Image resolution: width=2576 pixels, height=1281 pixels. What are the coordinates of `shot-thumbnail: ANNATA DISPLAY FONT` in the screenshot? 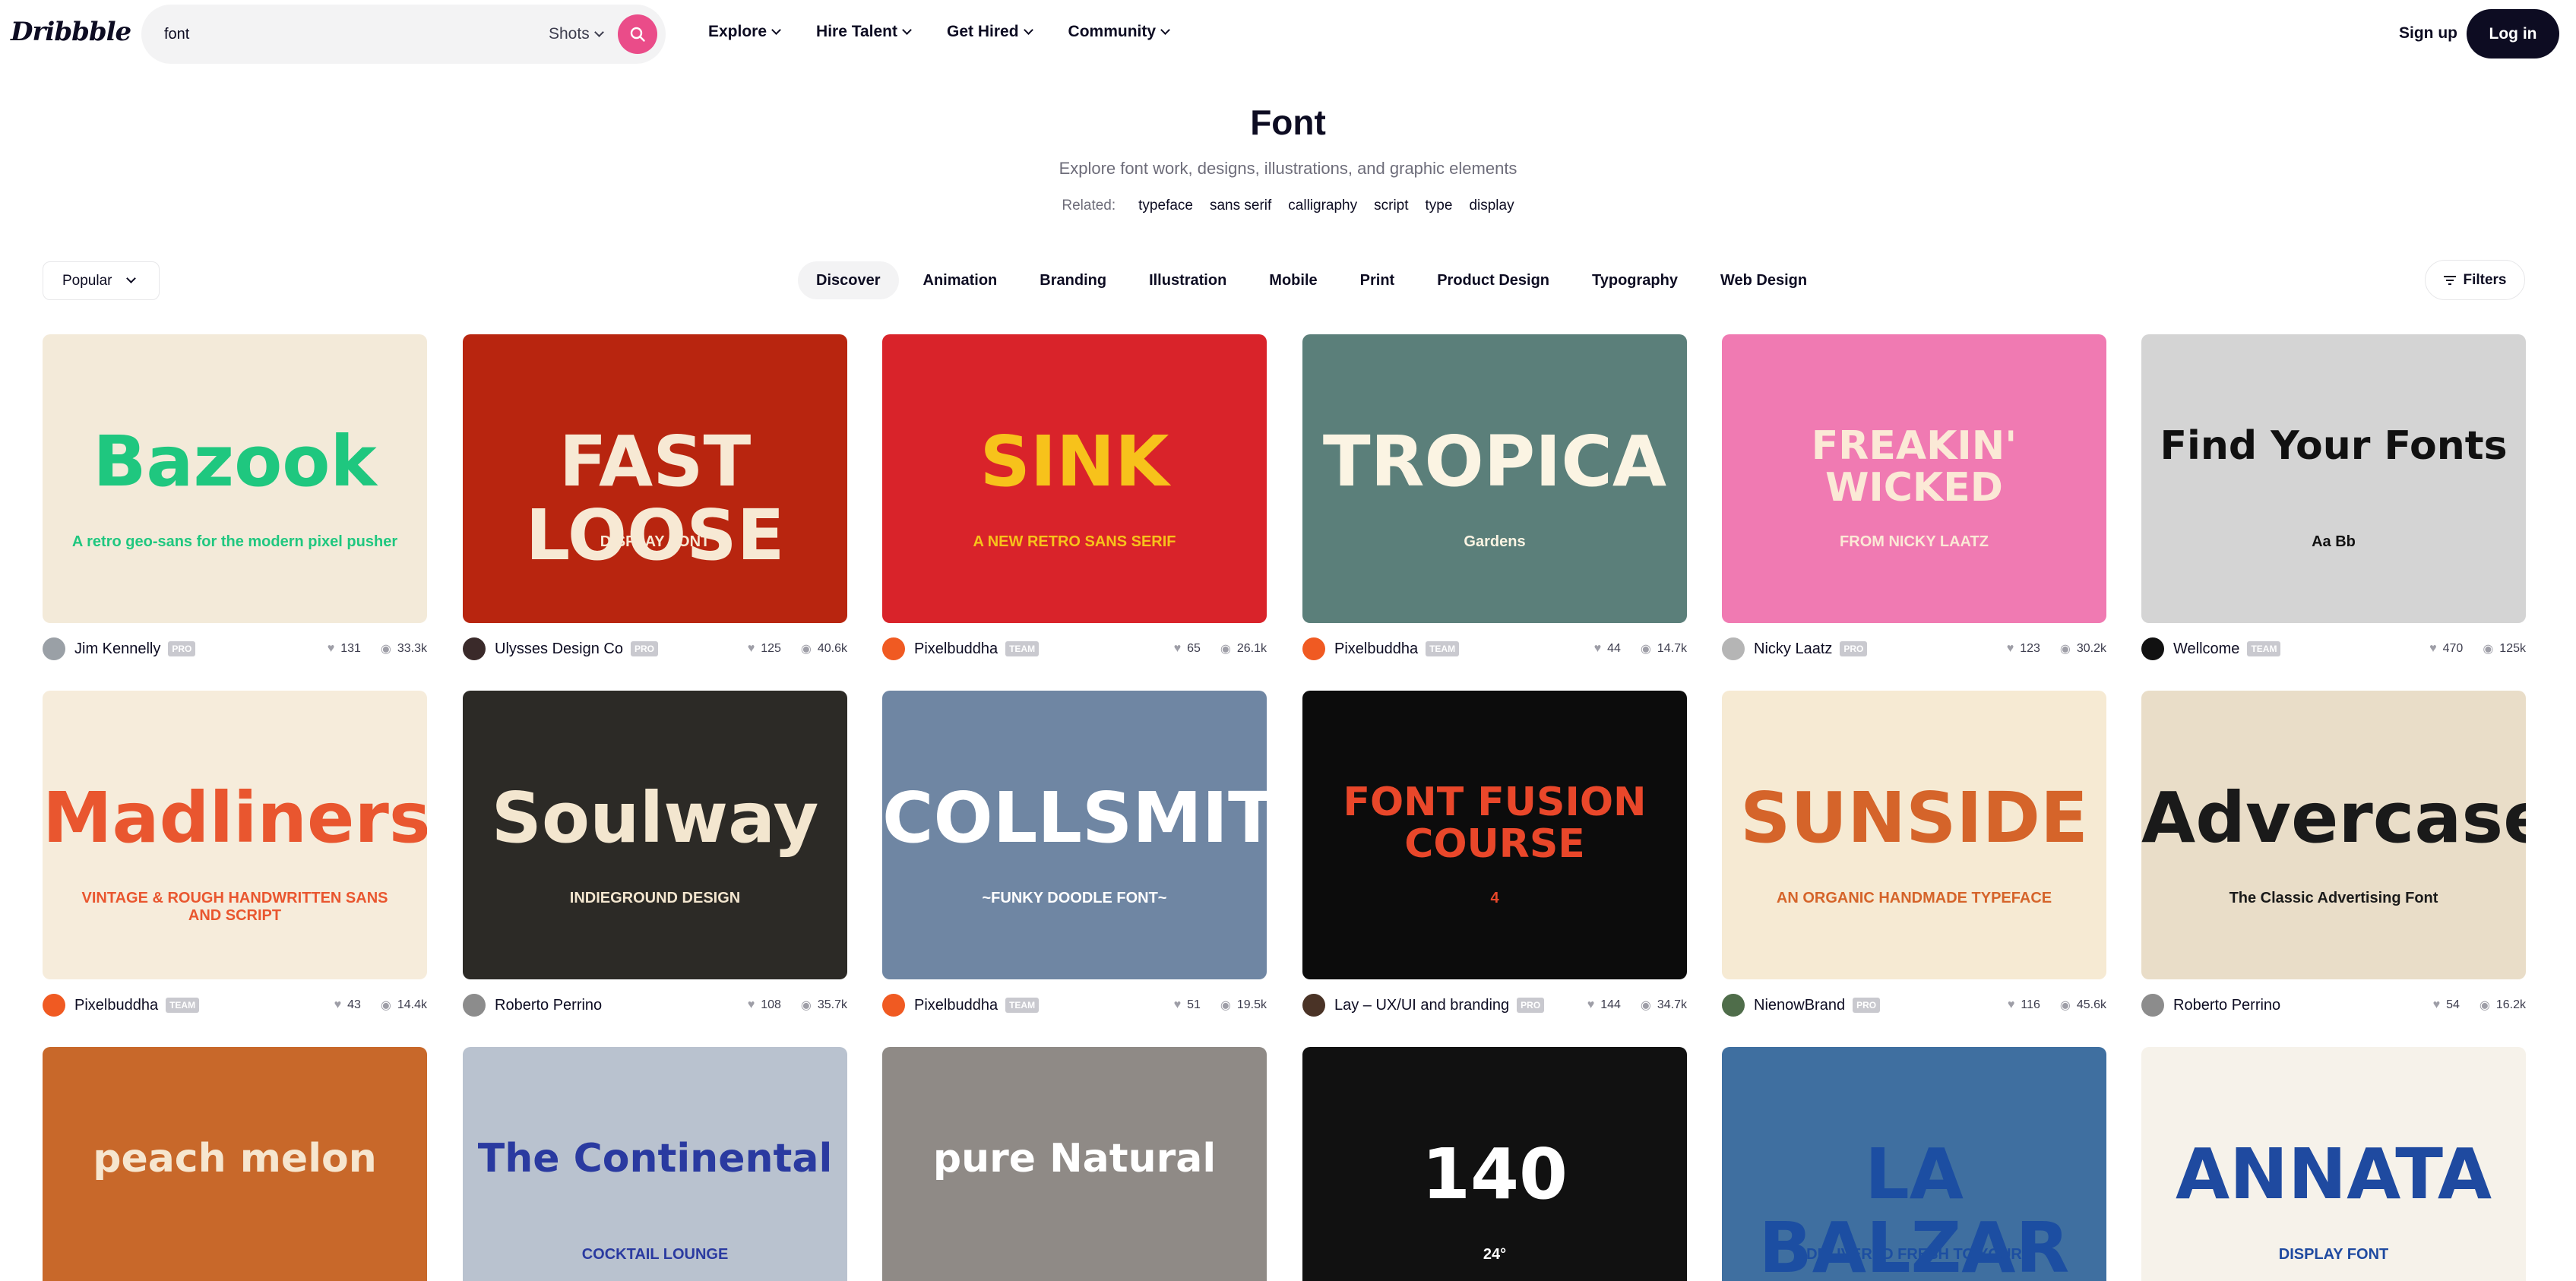 It's located at (2333, 1164).